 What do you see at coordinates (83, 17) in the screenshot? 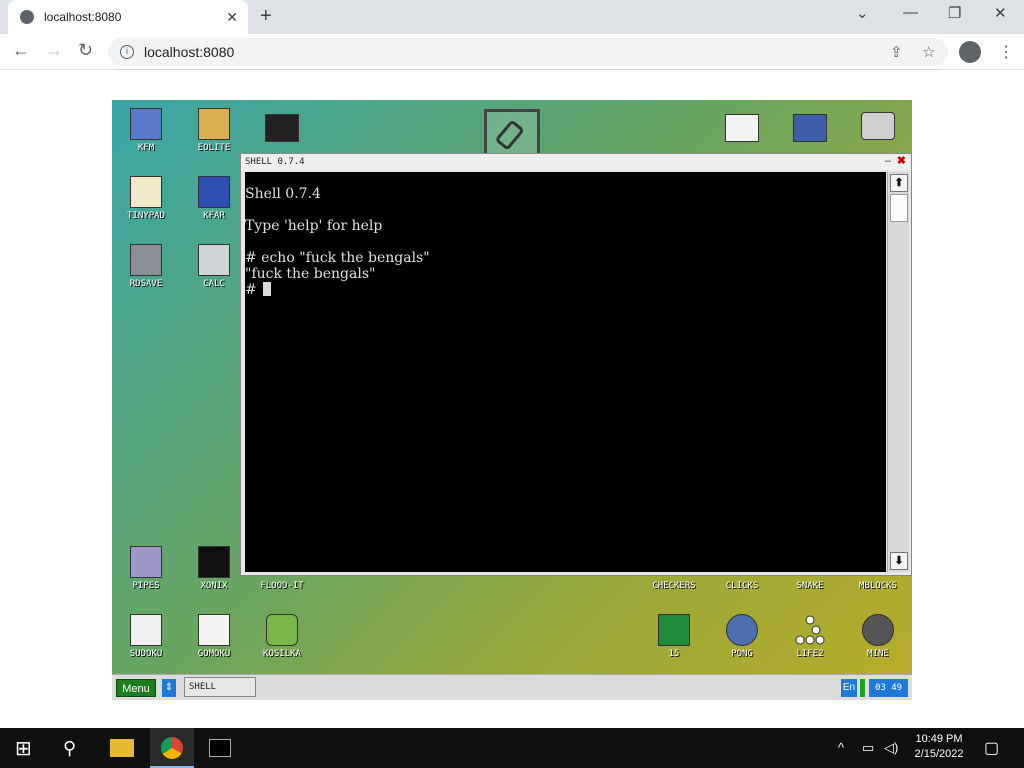
I see `tab-title: localhost:8080` at bounding box center [83, 17].